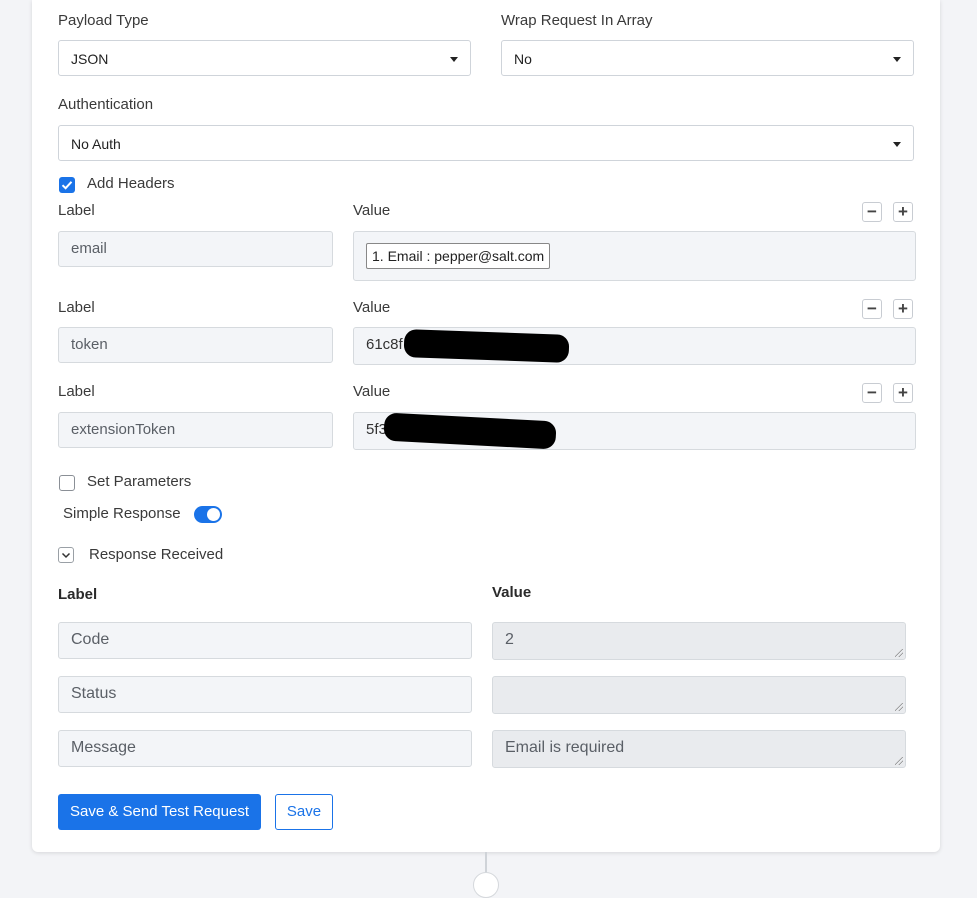 The height and width of the screenshot is (898, 977). What do you see at coordinates (195, 249) in the screenshot?
I see `header-label-field: email` at bounding box center [195, 249].